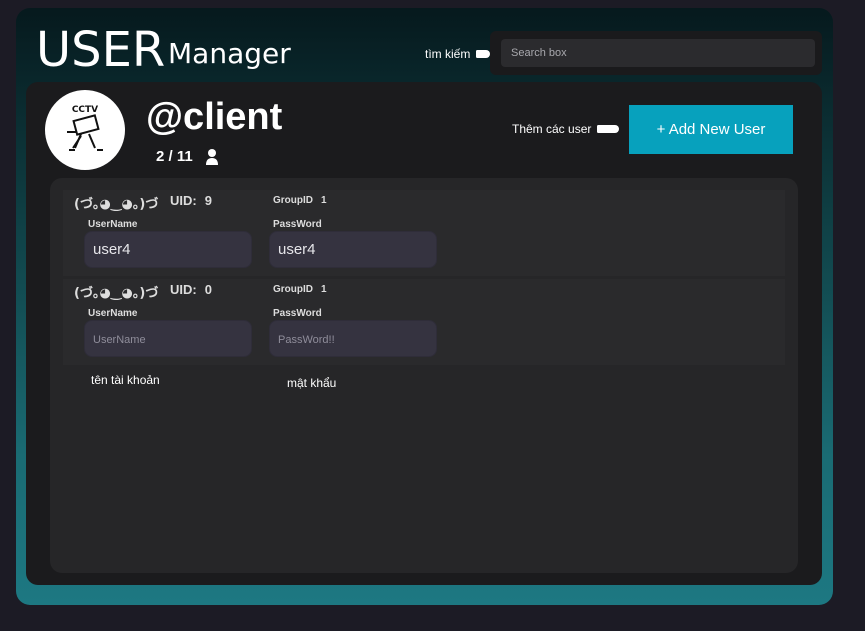 The image size is (865, 631). I want to click on client-name: @client, so click(214, 117).